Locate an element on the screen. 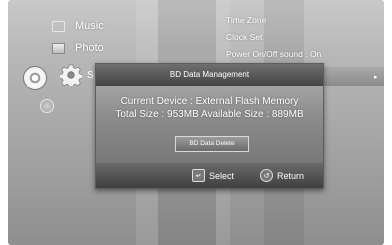 This screenshot has height=245, width=392. return-button: ↺ Return is located at coordinates (282, 175).